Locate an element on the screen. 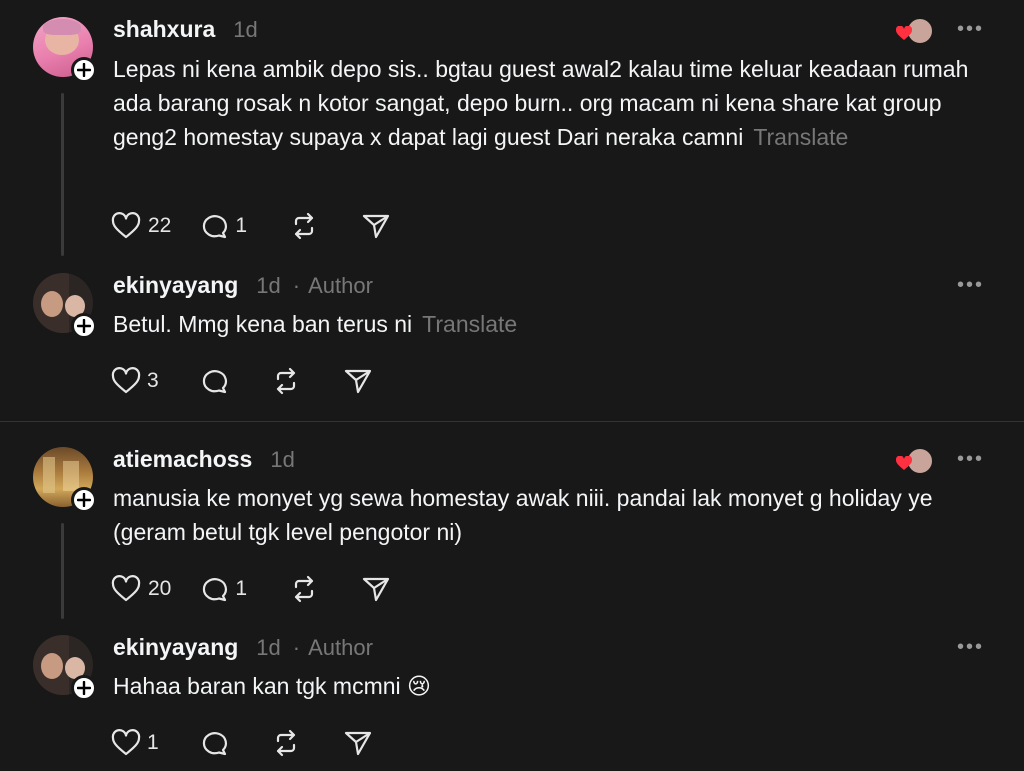  like-count: 3 is located at coordinates (153, 380).